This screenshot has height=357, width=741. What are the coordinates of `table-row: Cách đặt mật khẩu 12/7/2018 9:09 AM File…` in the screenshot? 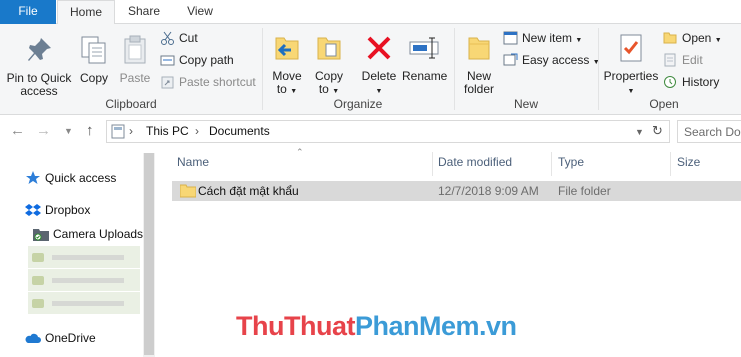 It's located at (456, 191).